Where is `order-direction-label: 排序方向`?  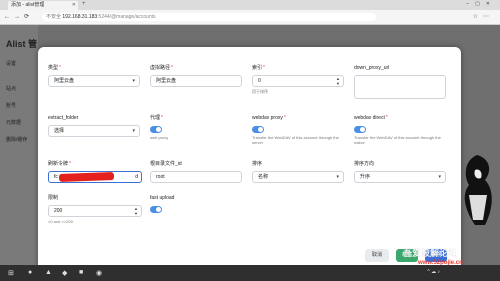 order-direction-label: 排序方向 is located at coordinates (364, 164).